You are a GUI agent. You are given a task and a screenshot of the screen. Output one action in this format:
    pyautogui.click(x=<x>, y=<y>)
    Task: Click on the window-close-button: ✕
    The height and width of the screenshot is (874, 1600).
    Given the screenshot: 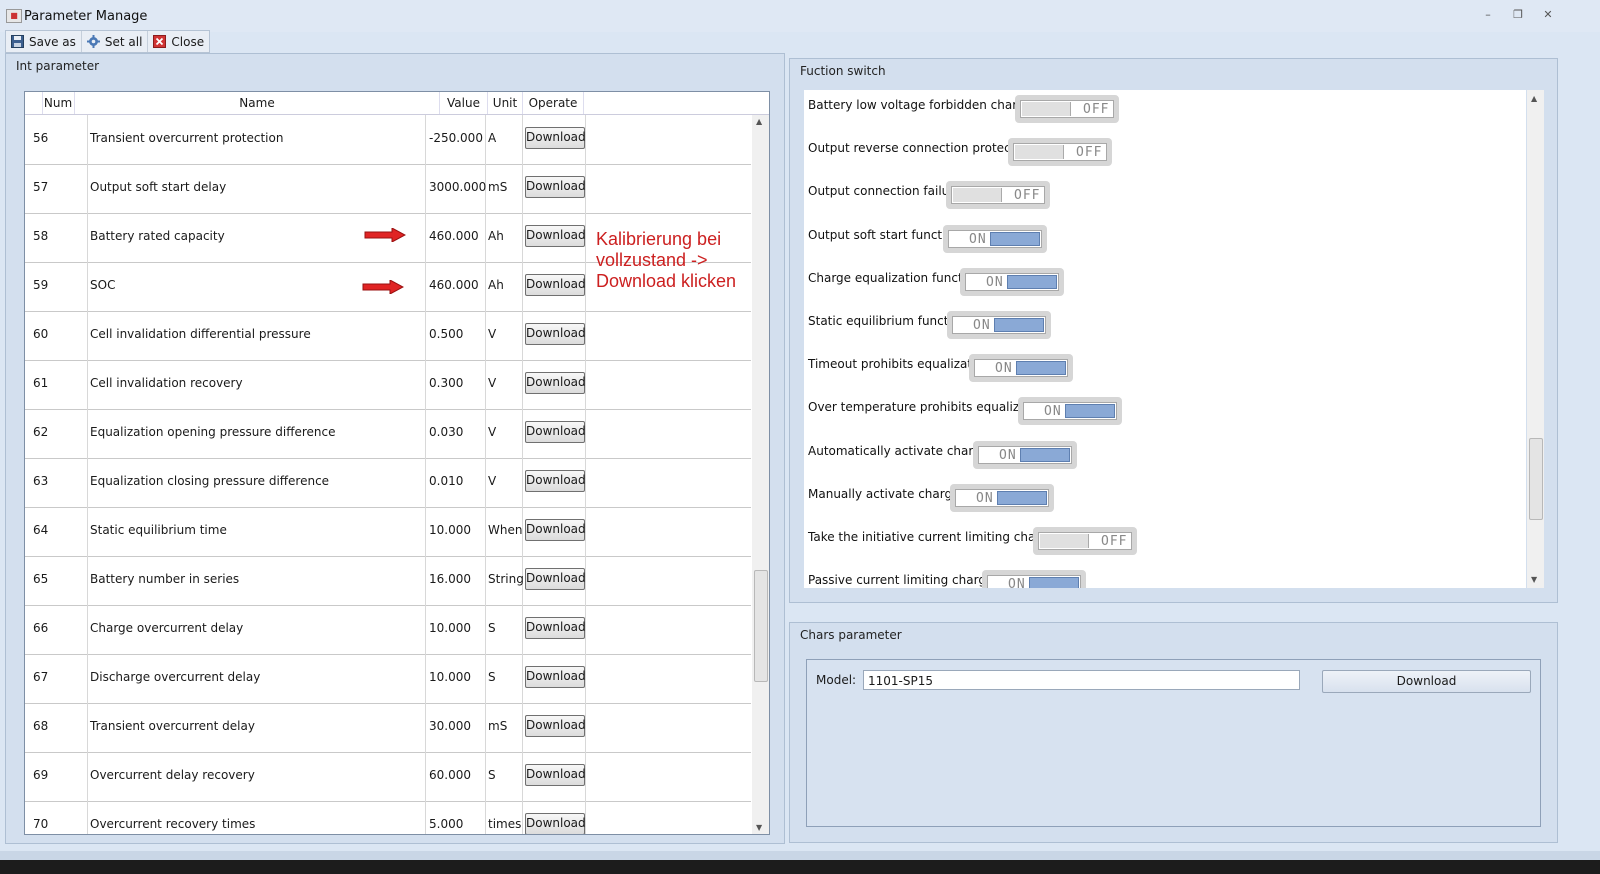 What is the action you would take?
    pyautogui.click(x=1548, y=15)
    